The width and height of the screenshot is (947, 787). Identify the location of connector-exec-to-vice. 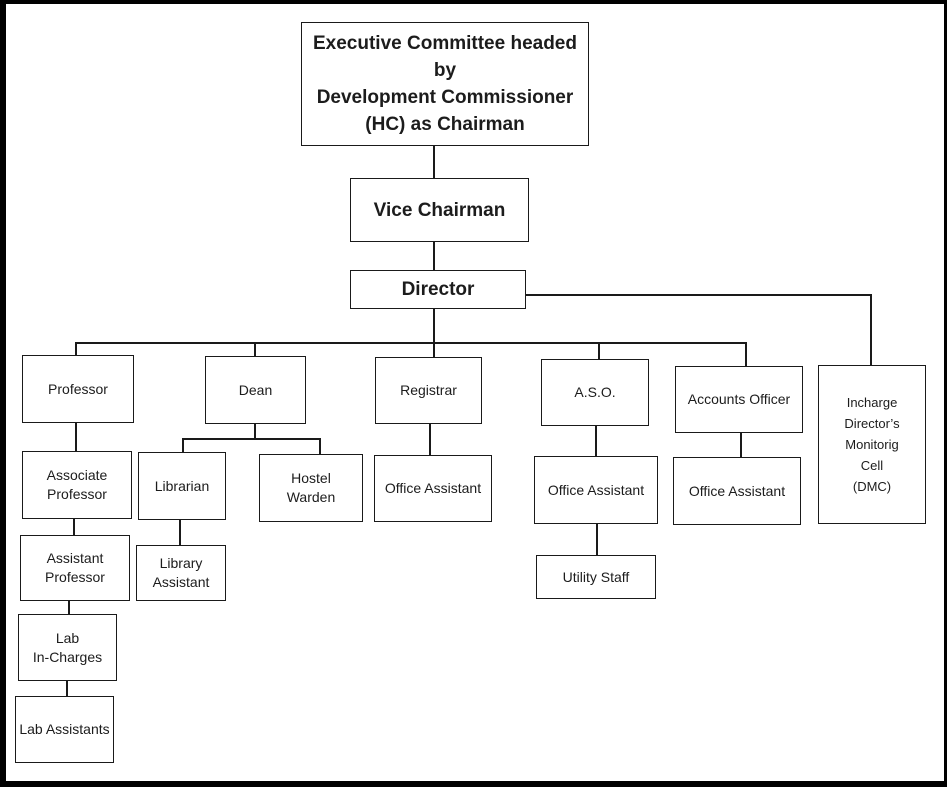
(434, 161).